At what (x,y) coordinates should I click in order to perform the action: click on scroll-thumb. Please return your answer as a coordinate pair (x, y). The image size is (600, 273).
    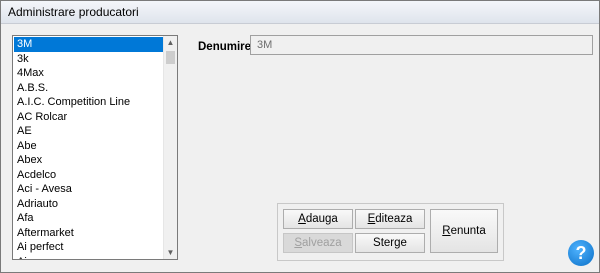
    Looking at the image, I should click on (170, 57).